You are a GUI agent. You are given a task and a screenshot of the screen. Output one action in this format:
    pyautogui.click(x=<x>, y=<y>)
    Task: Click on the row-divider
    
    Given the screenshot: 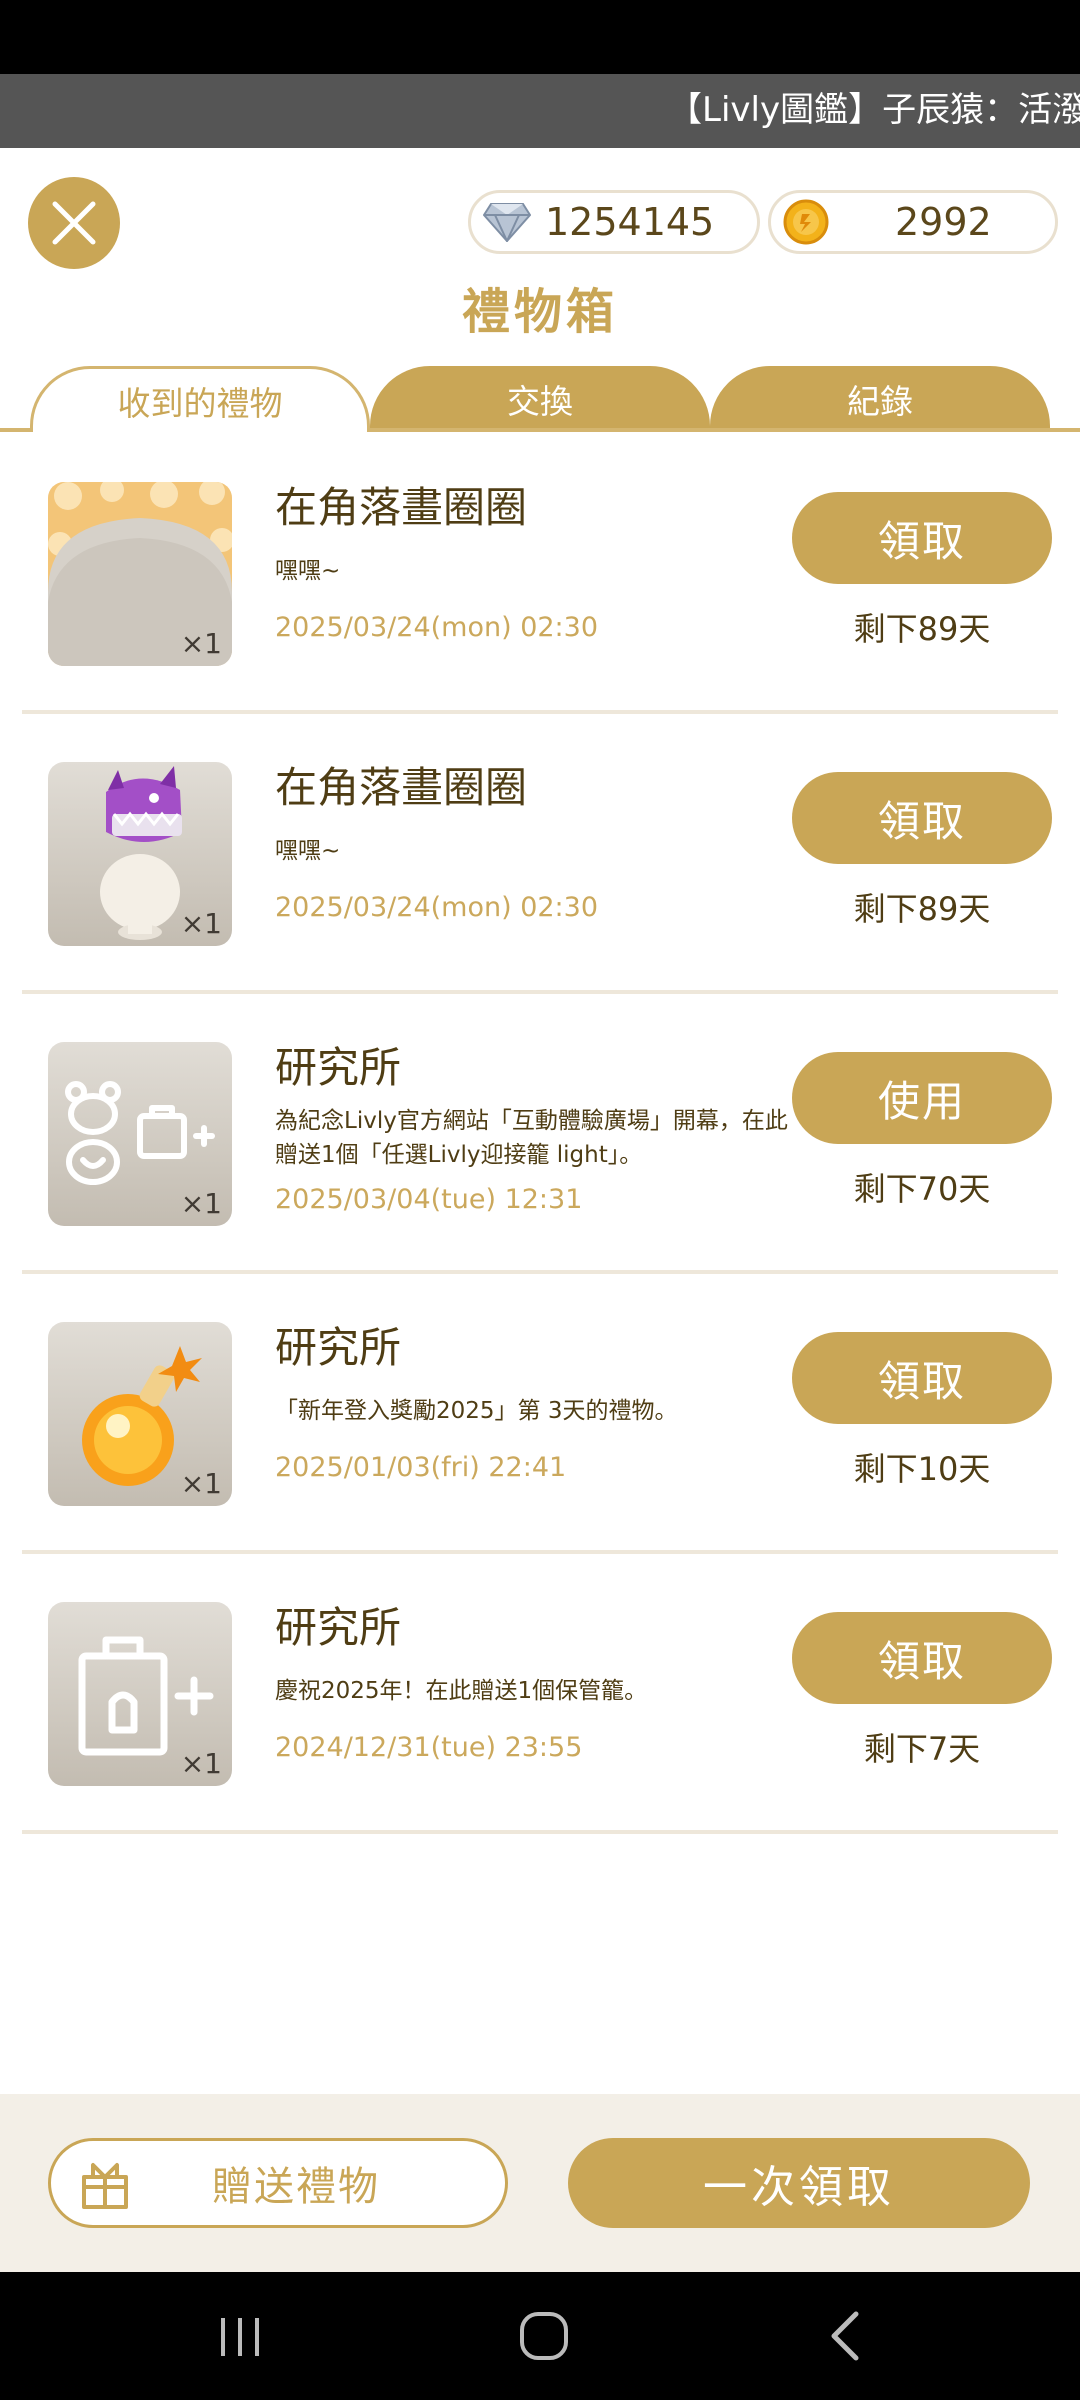 What is the action you would take?
    pyautogui.click(x=540, y=1832)
    